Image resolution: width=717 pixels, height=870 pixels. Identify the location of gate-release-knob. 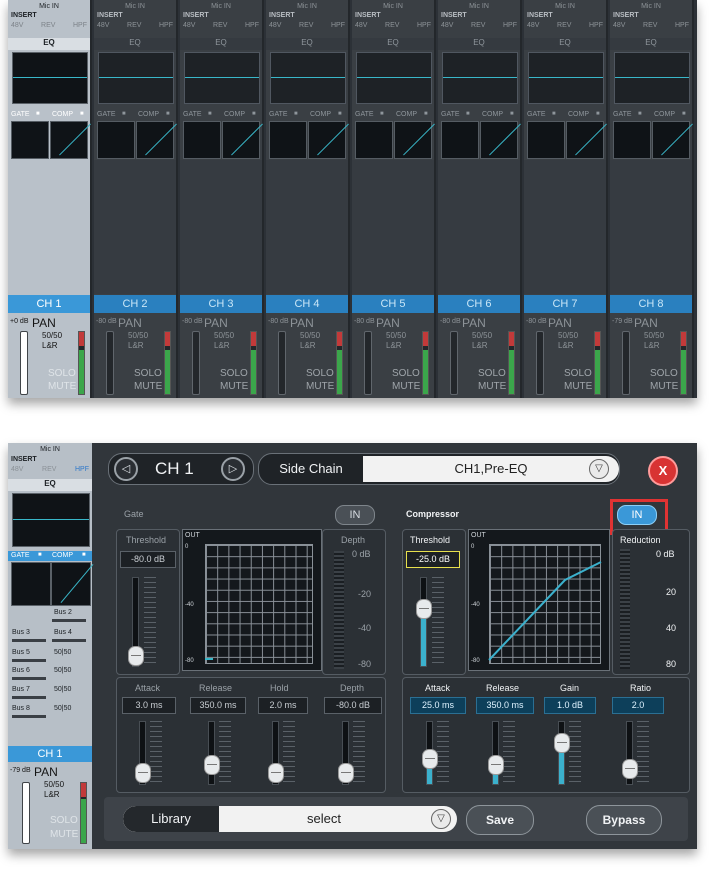
(212, 765).